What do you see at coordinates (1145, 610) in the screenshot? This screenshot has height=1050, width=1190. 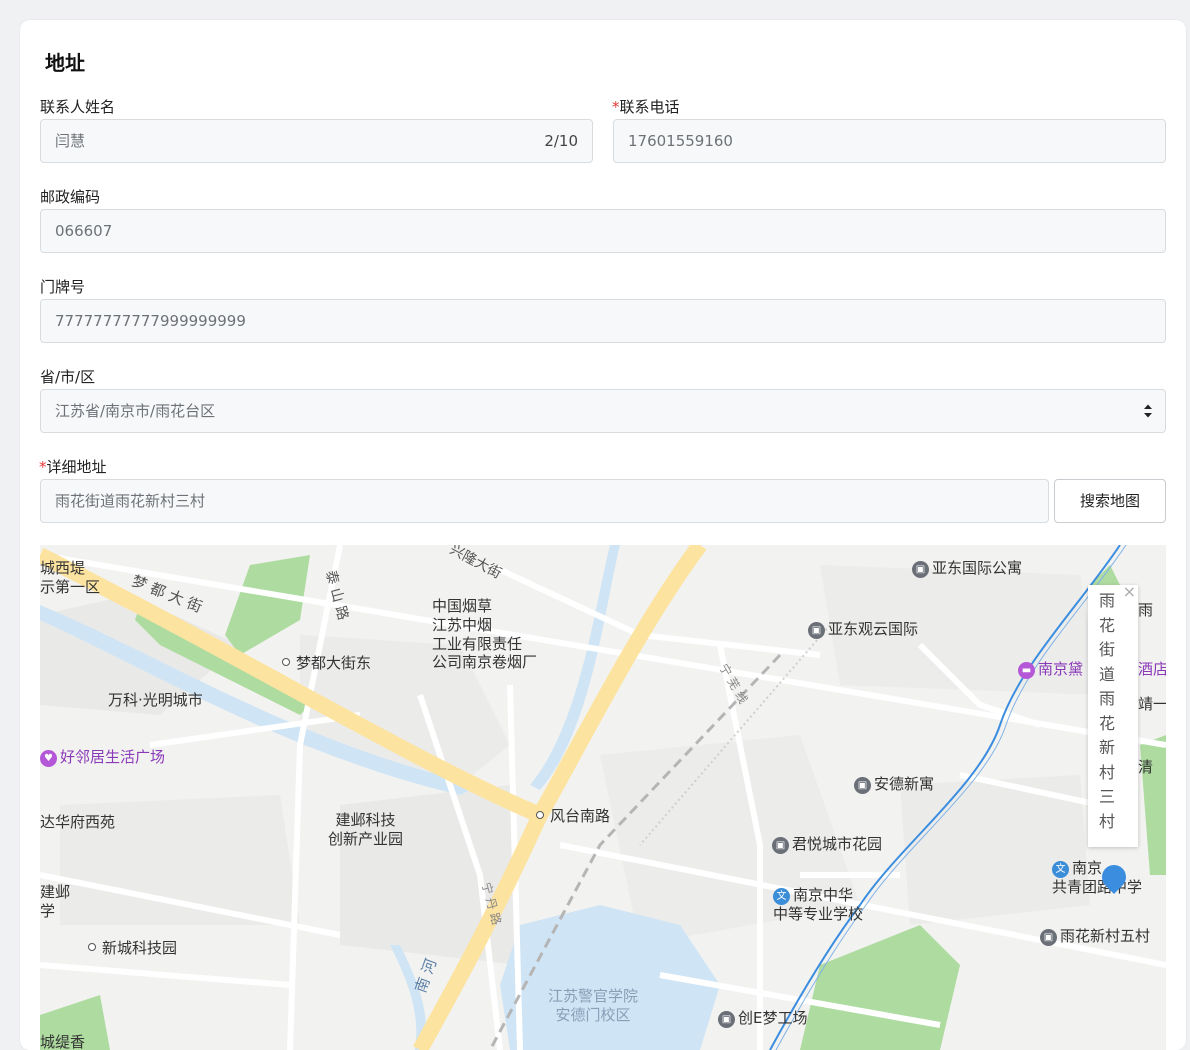 I see `map-poi: 雨` at bounding box center [1145, 610].